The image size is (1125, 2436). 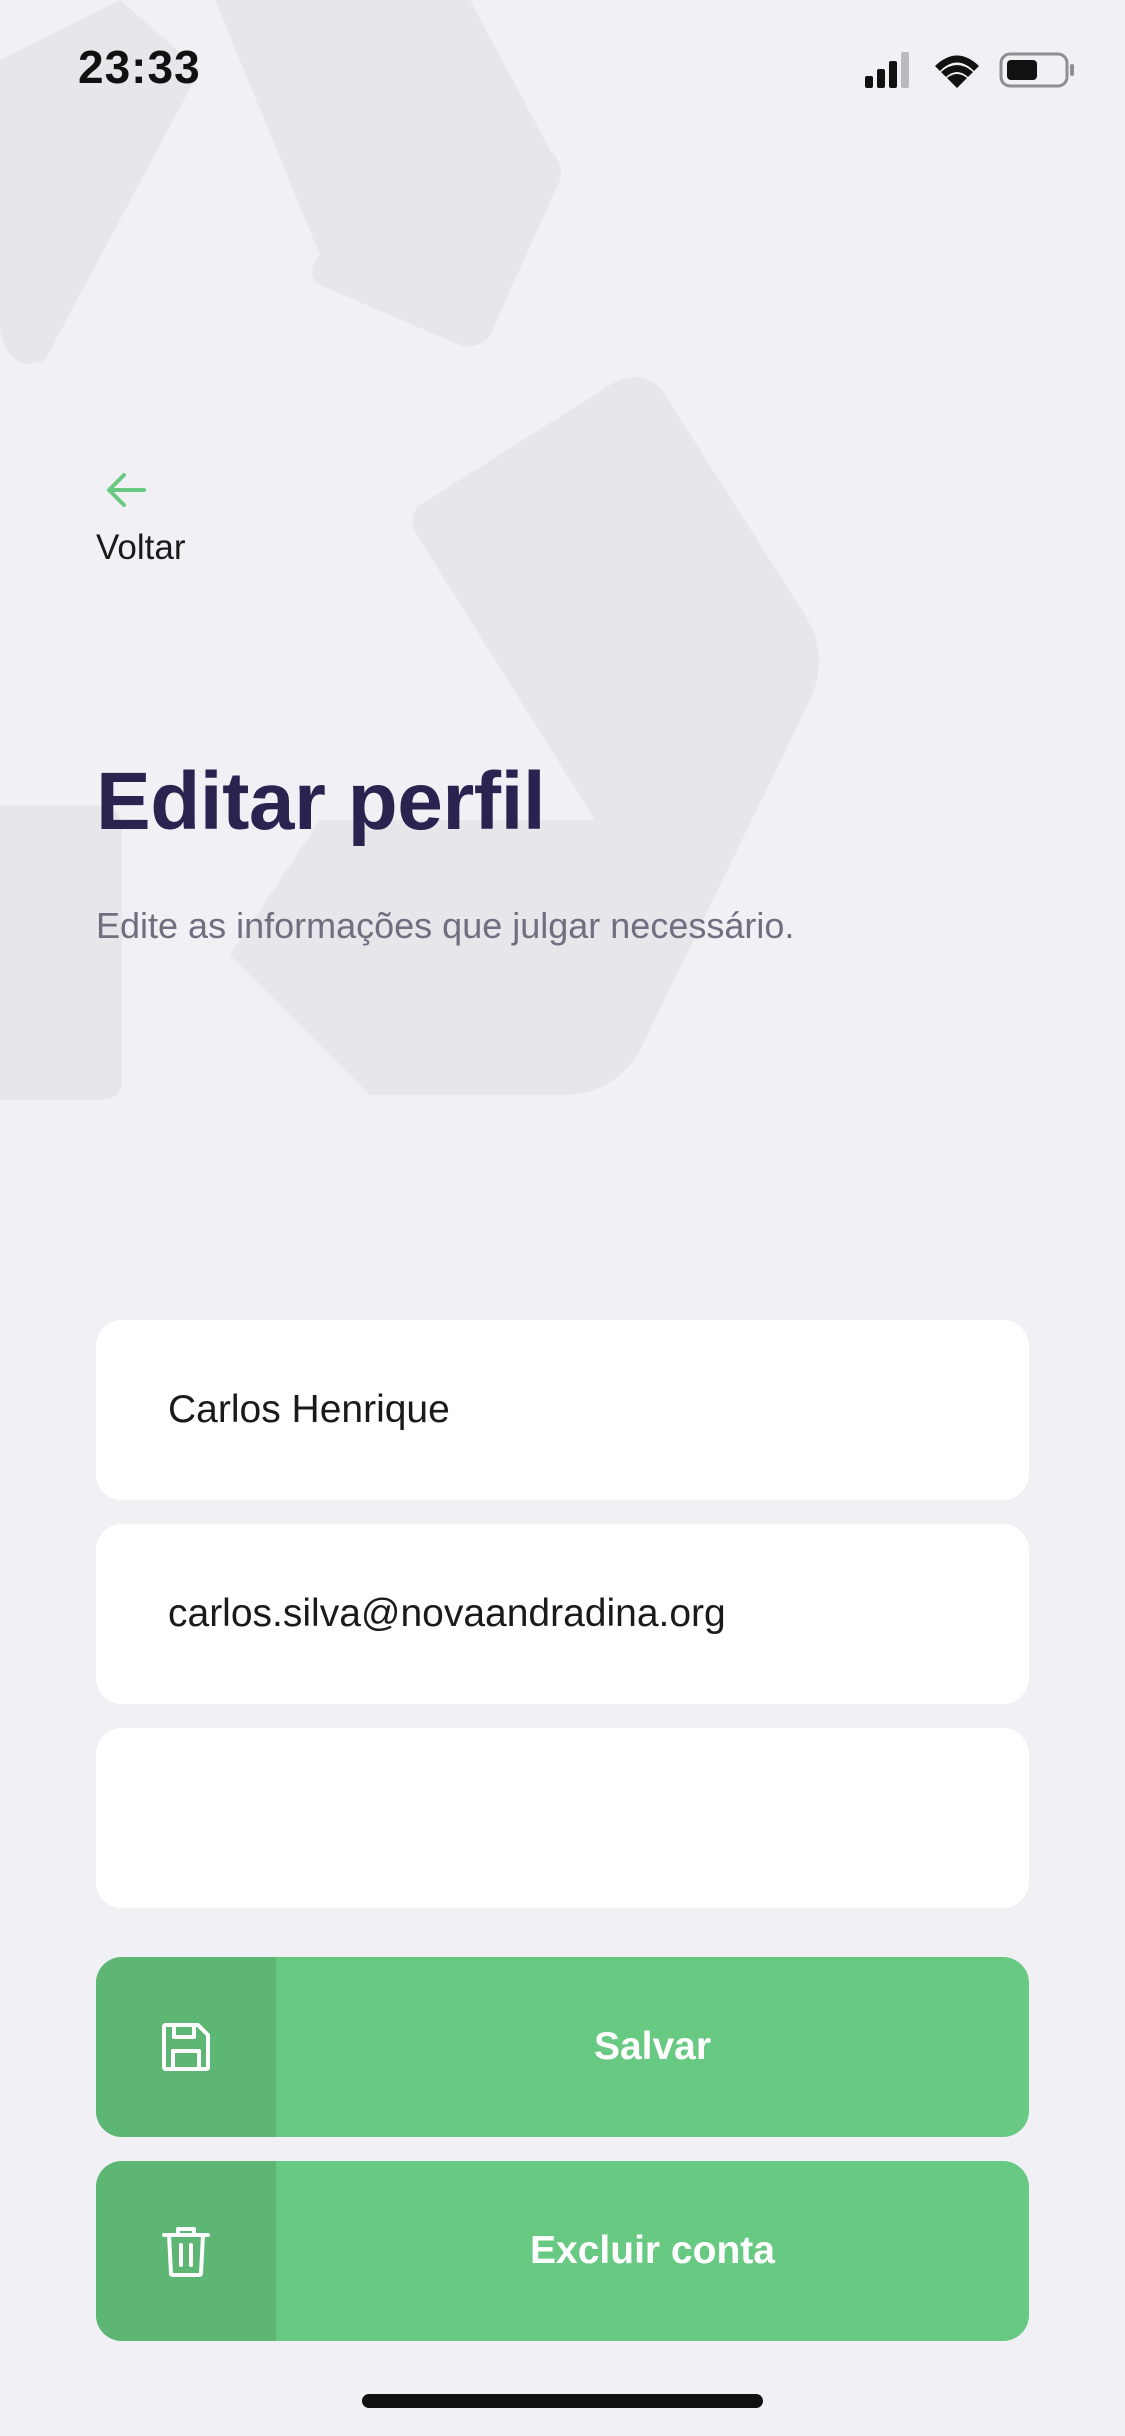 I want to click on delete-account-button: Excluir conta, so click(x=562, y=2251).